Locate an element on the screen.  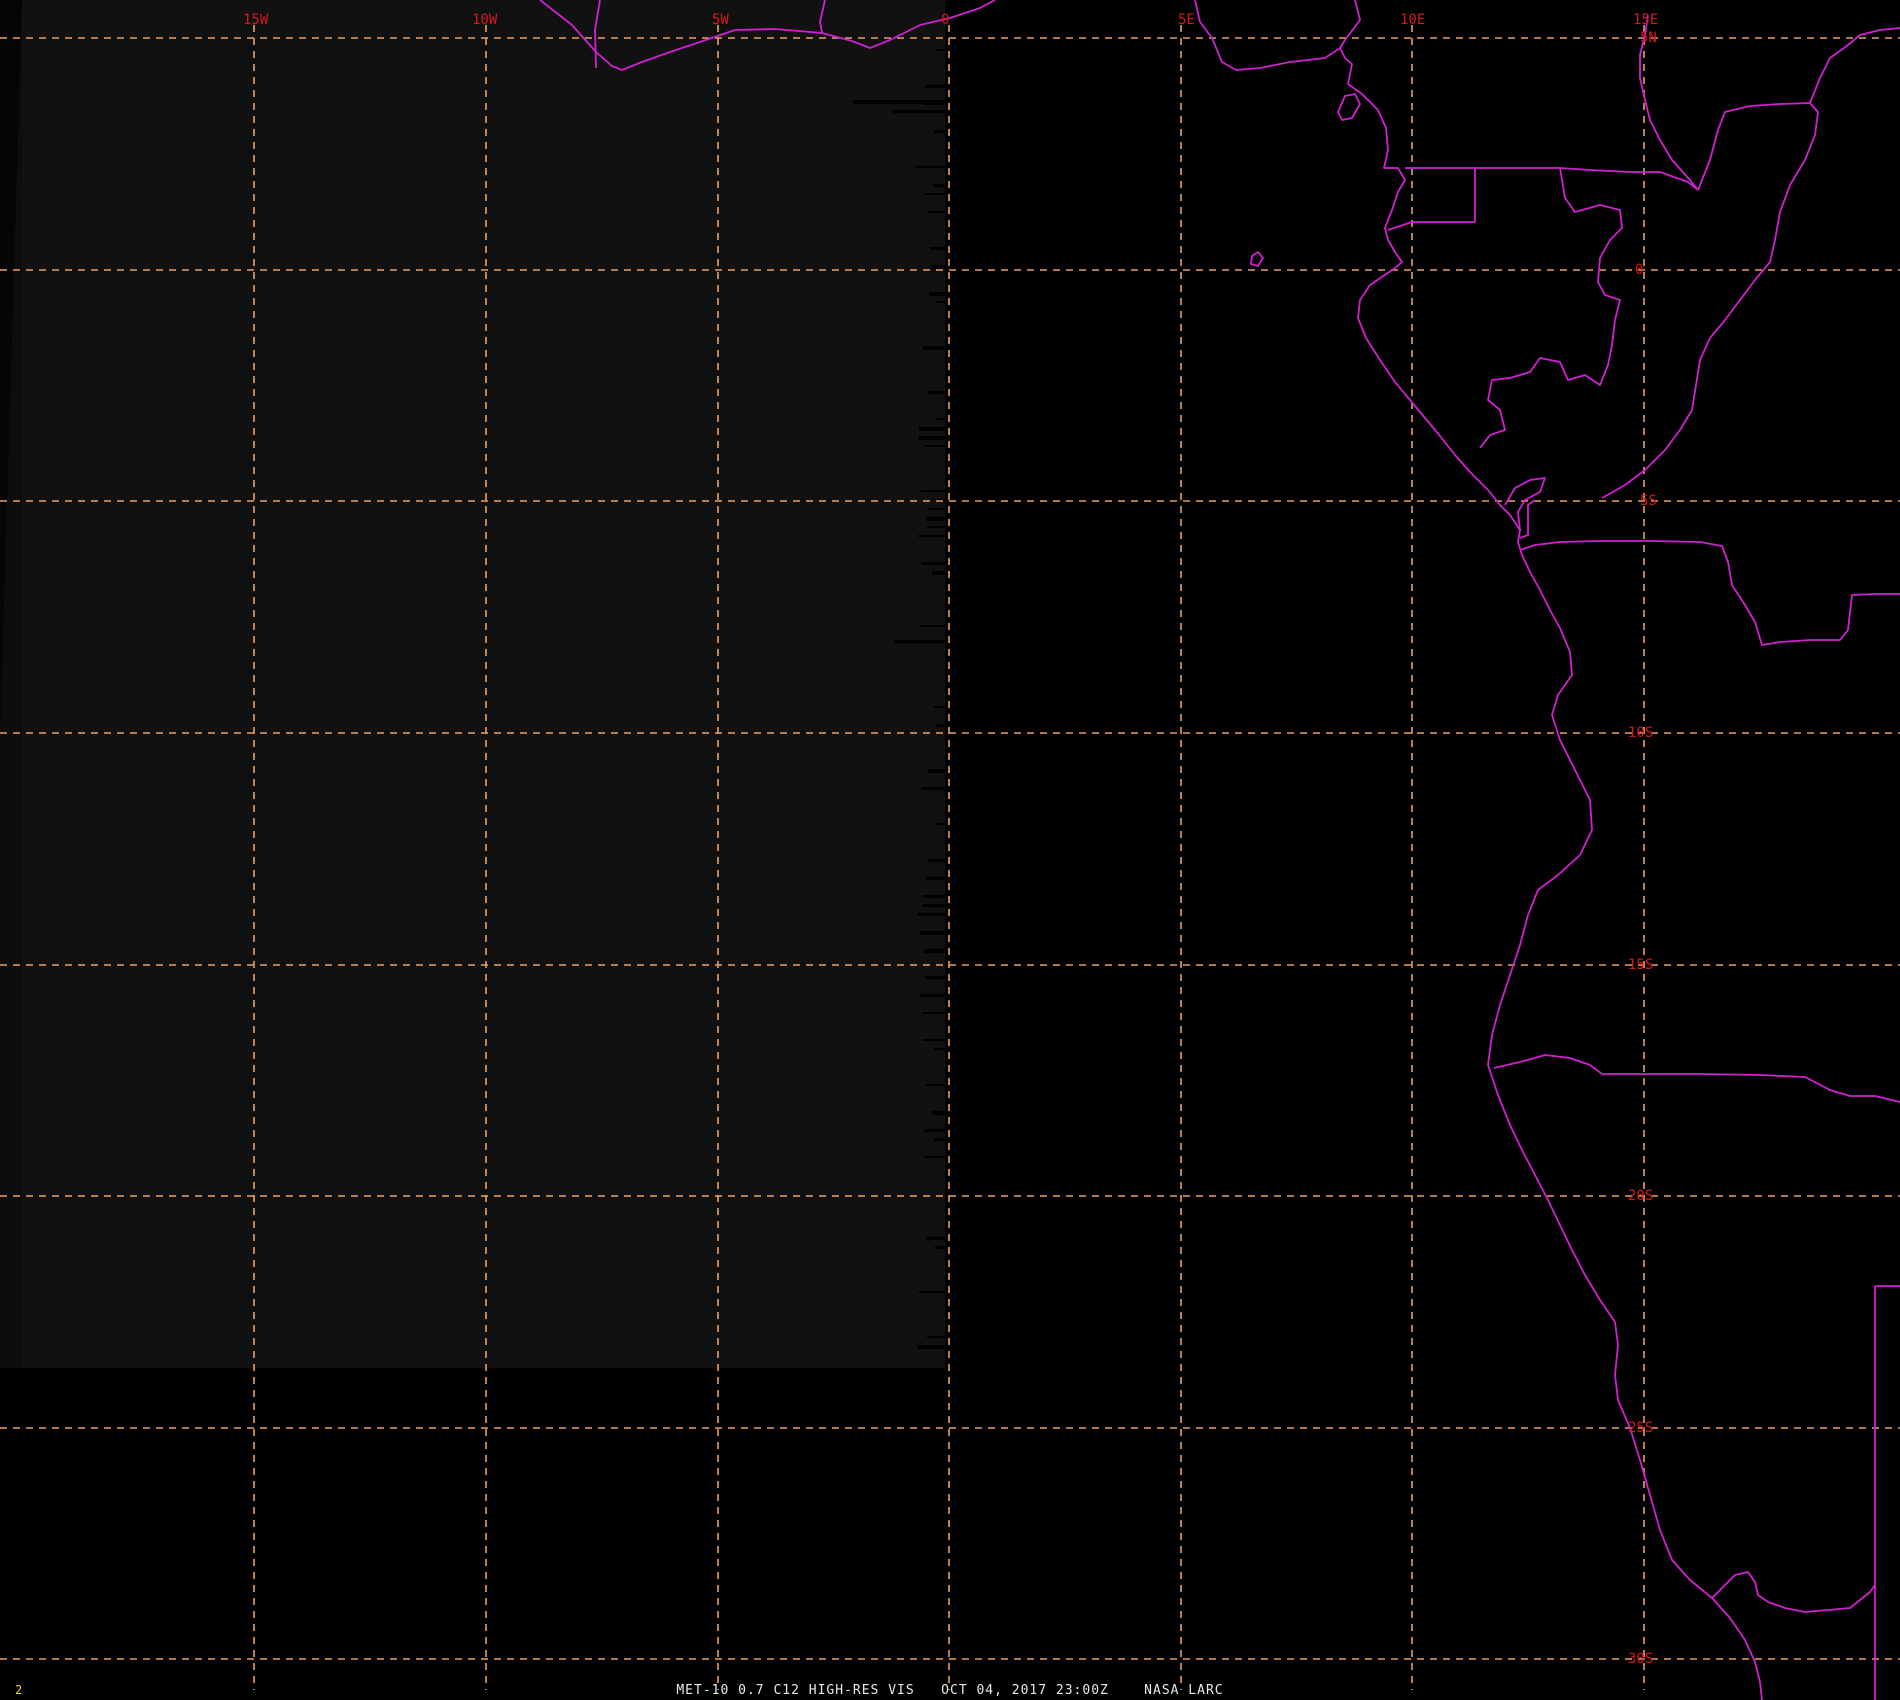
lat-label-0: 0 is located at coordinates (1639, 270).